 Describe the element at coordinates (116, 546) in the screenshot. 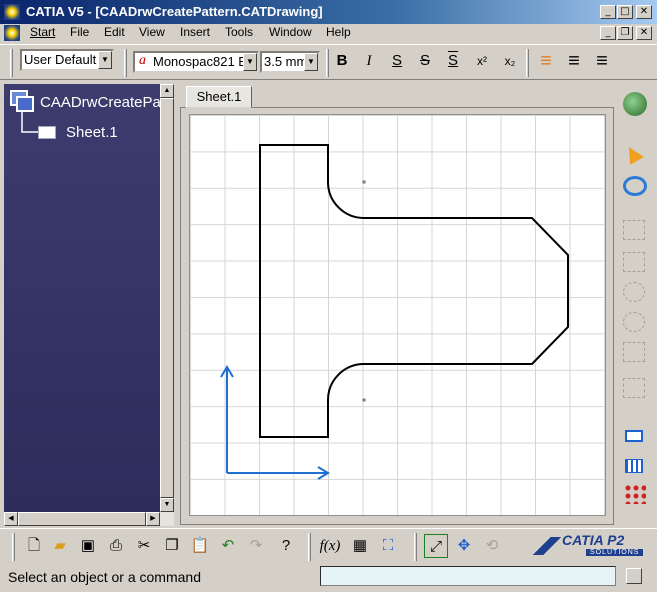

I see `print-icon: ⎙` at that location.